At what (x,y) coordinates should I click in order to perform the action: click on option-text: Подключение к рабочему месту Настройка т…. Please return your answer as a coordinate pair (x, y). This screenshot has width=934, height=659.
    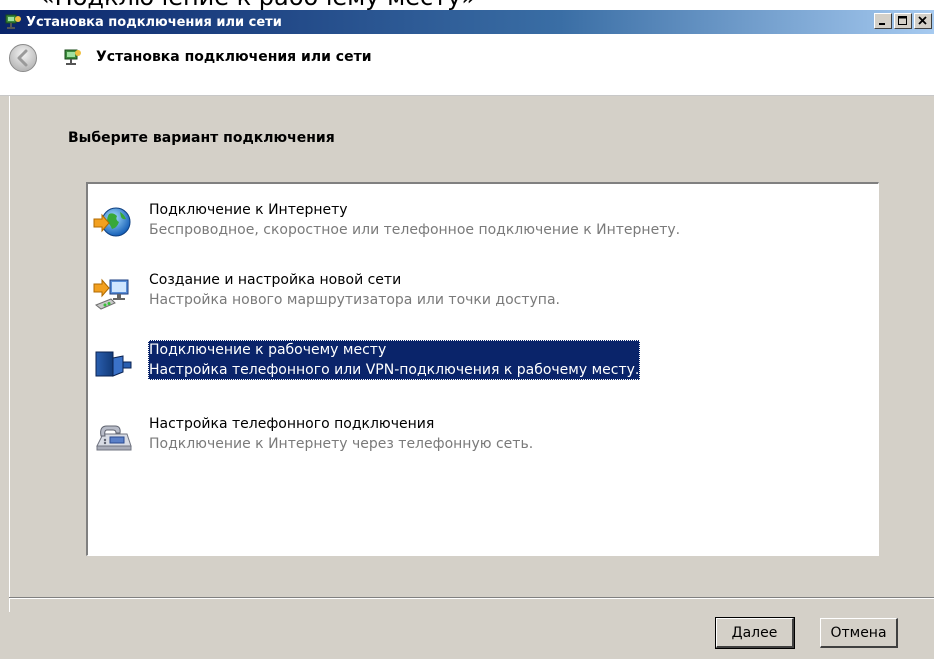
    Looking at the image, I should click on (394, 360).